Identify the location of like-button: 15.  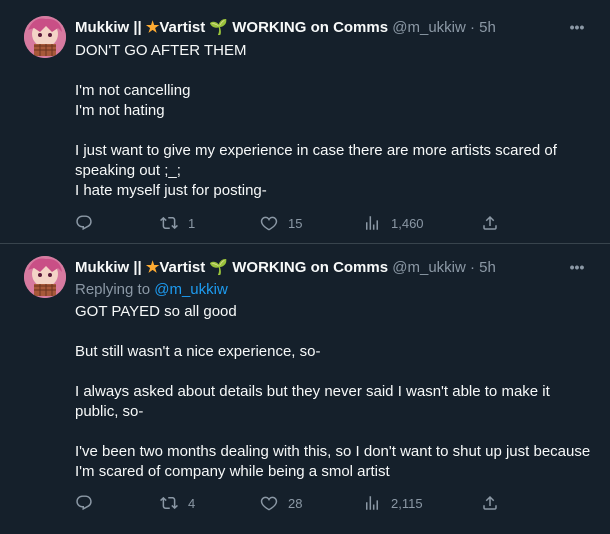
(281, 223).